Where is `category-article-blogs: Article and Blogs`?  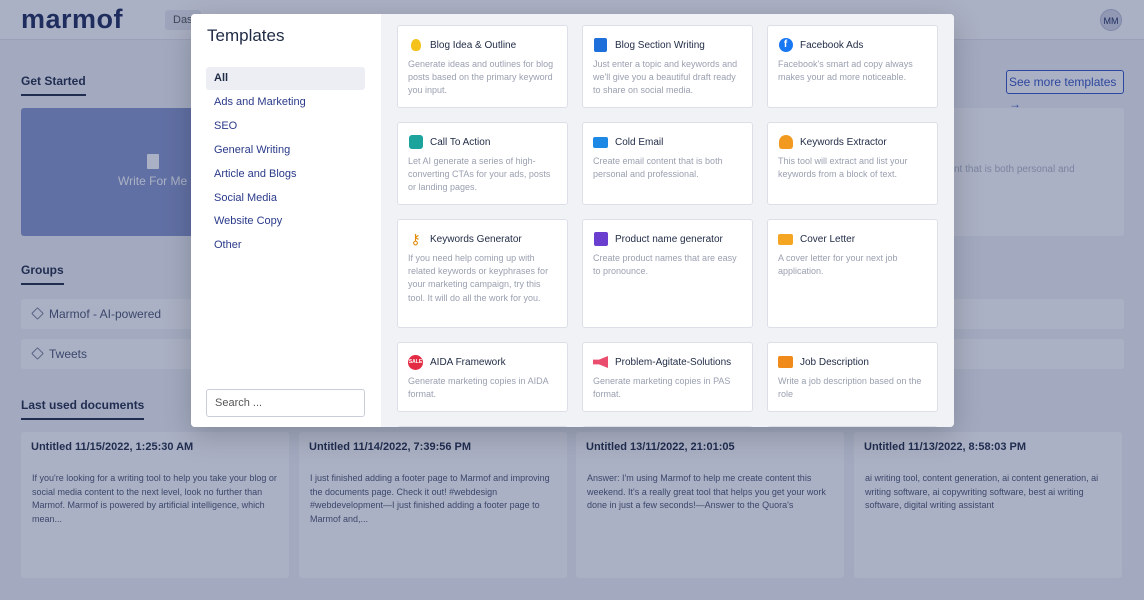 category-article-blogs: Article and Blogs is located at coordinates (285, 174).